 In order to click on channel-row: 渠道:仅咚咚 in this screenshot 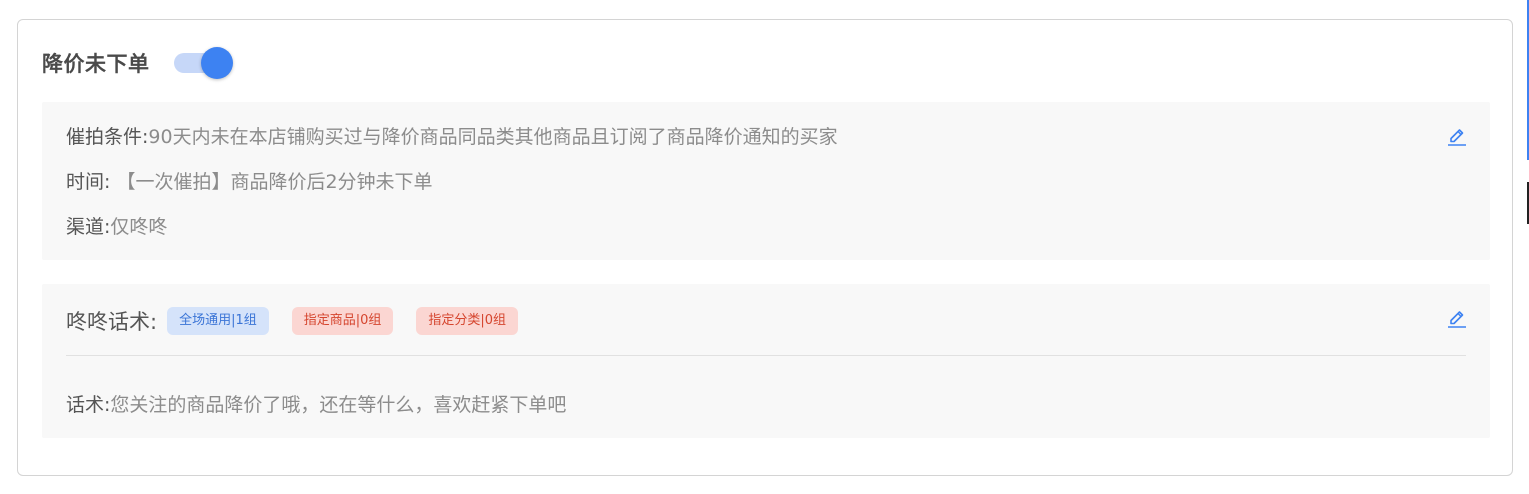, I will do `click(116, 227)`.